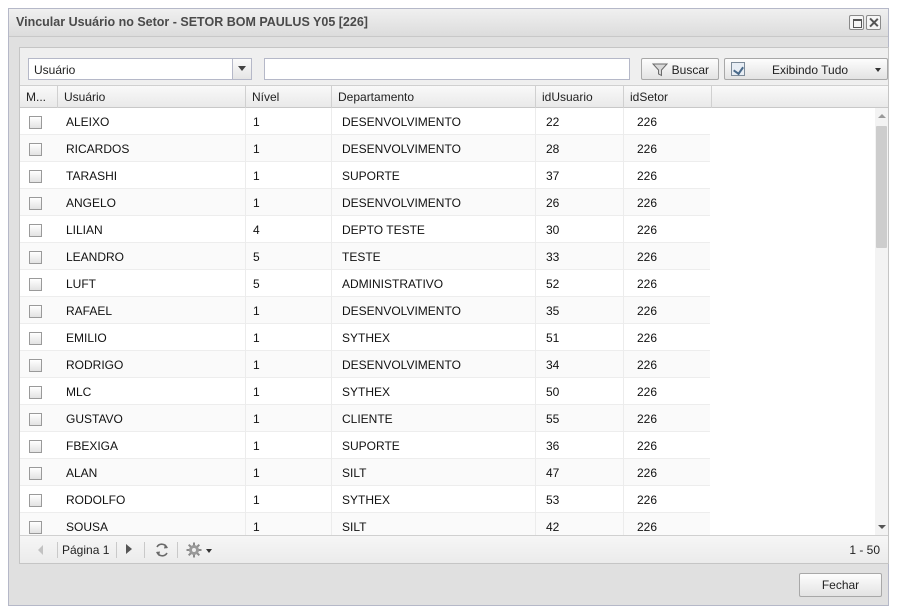 This screenshot has width=899, height=615. I want to click on table-row: ANGELO 1 DESENVOLVIMENTO 26 226, so click(365, 202).